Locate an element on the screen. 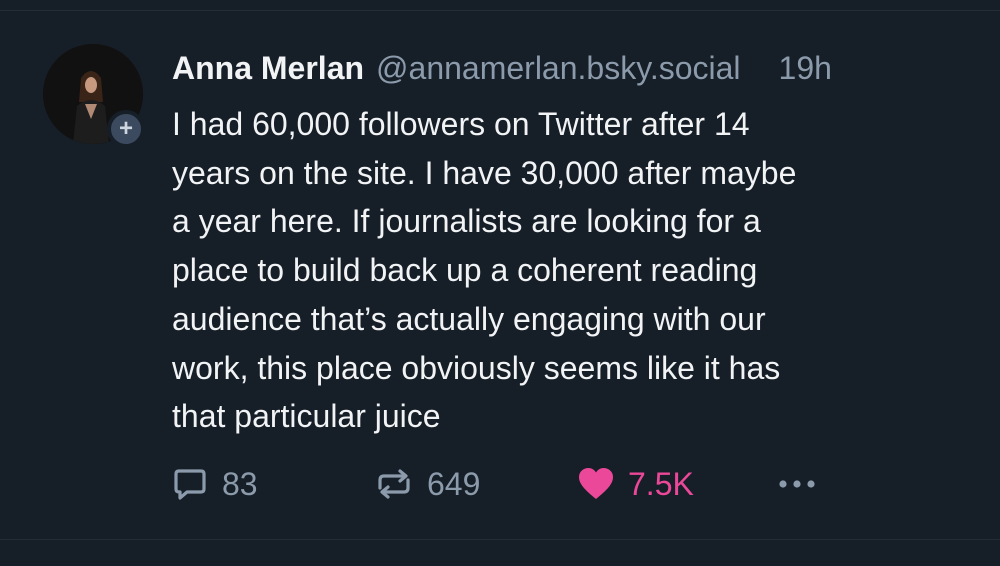 The height and width of the screenshot is (566, 1000). like-count: 7.5K is located at coordinates (661, 484).